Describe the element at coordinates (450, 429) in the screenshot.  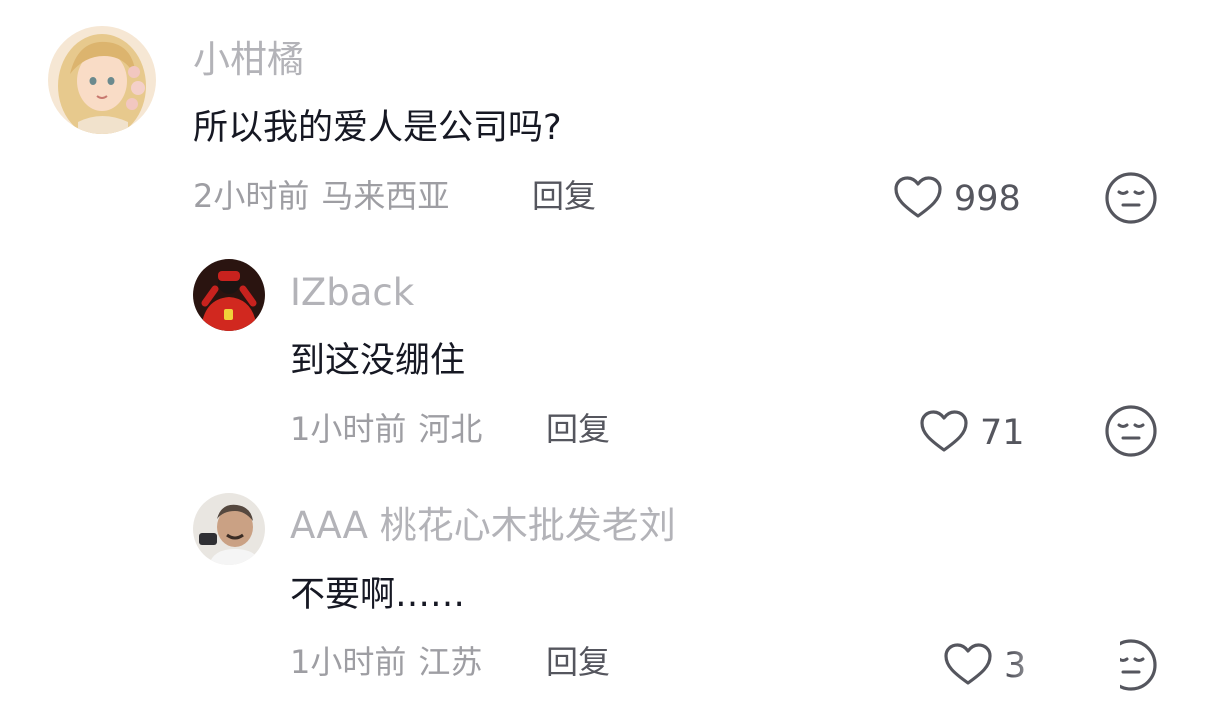
I see `reply-location: 河北` at that location.